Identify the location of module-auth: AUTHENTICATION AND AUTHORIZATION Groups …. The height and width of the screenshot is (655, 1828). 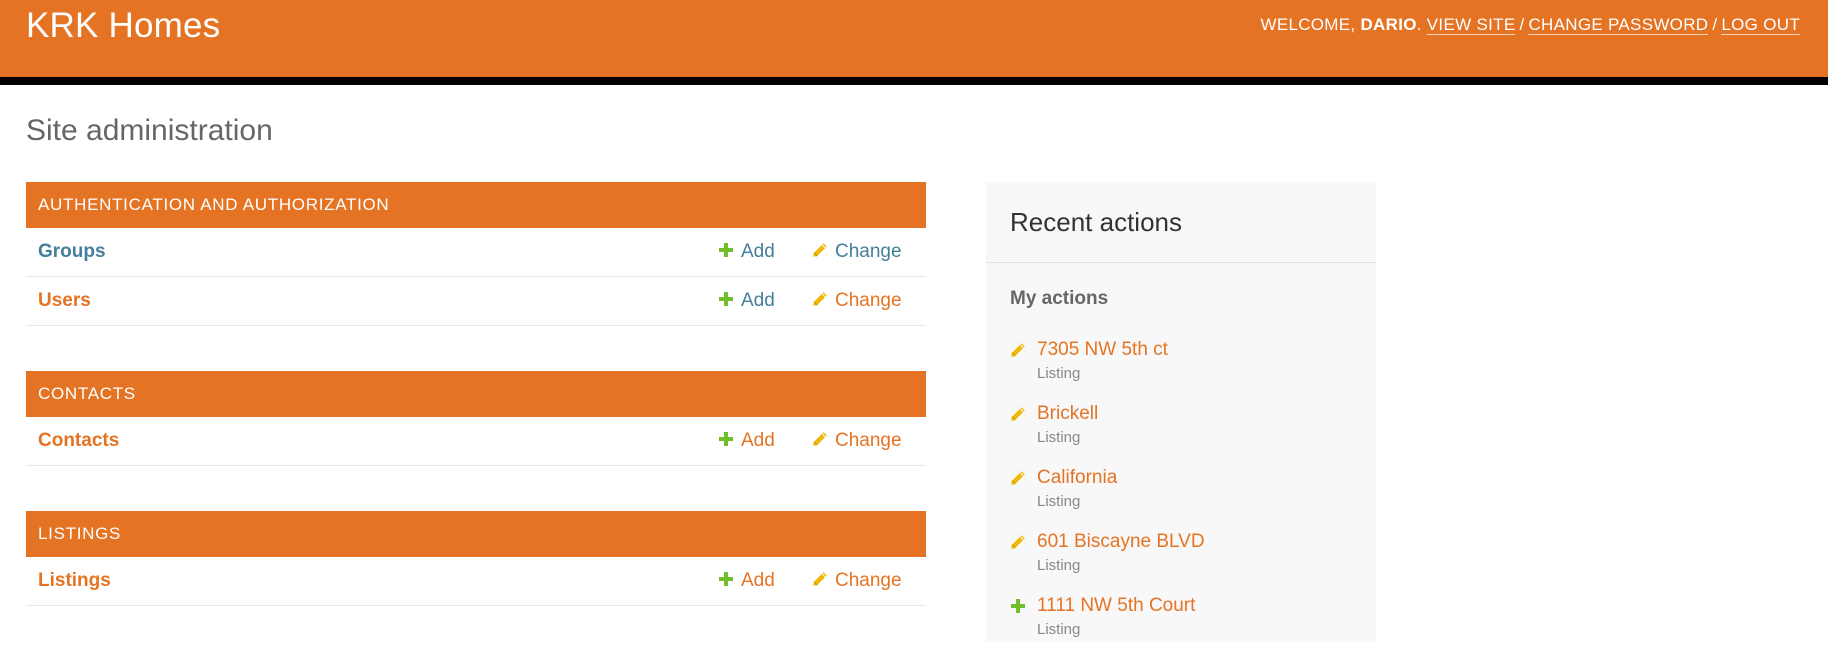
(476, 254).